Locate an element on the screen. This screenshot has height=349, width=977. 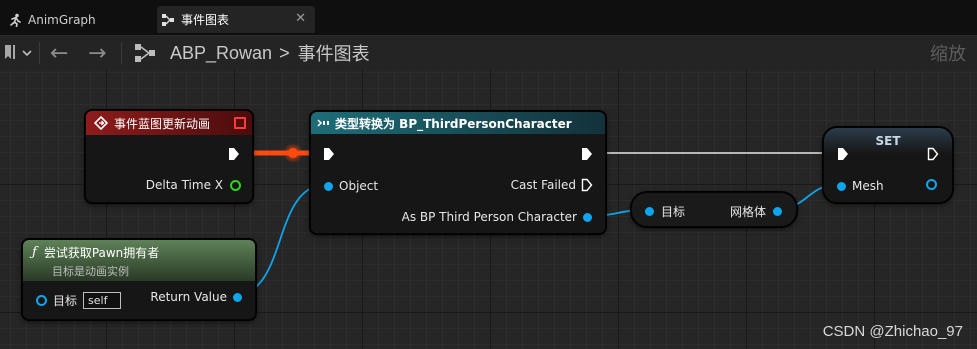
mesh-output-pin is located at coordinates (931, 184).